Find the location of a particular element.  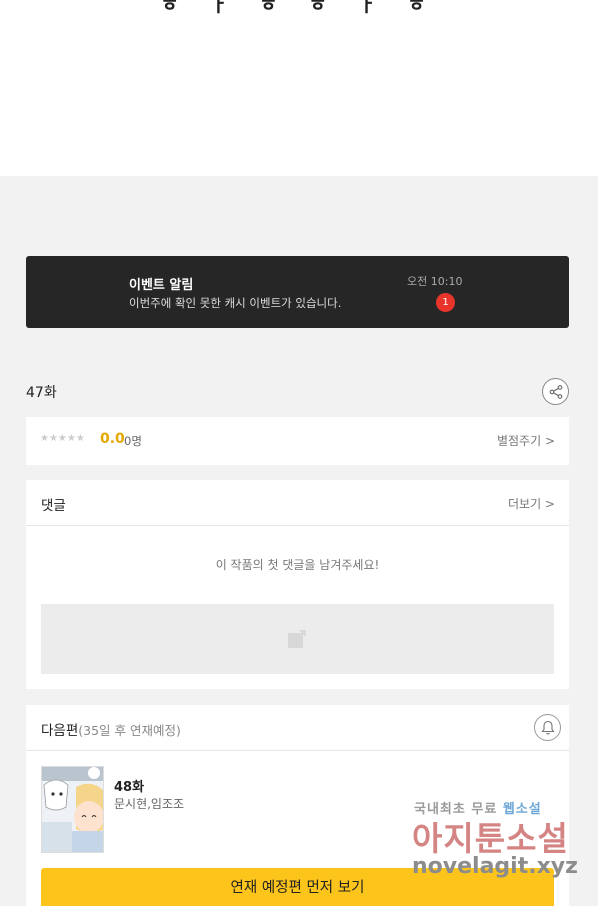

site-watermark: 국내최초 무료 웹소설 아지툰소설 novelagit.xyz is located at coordinates (497, 843).